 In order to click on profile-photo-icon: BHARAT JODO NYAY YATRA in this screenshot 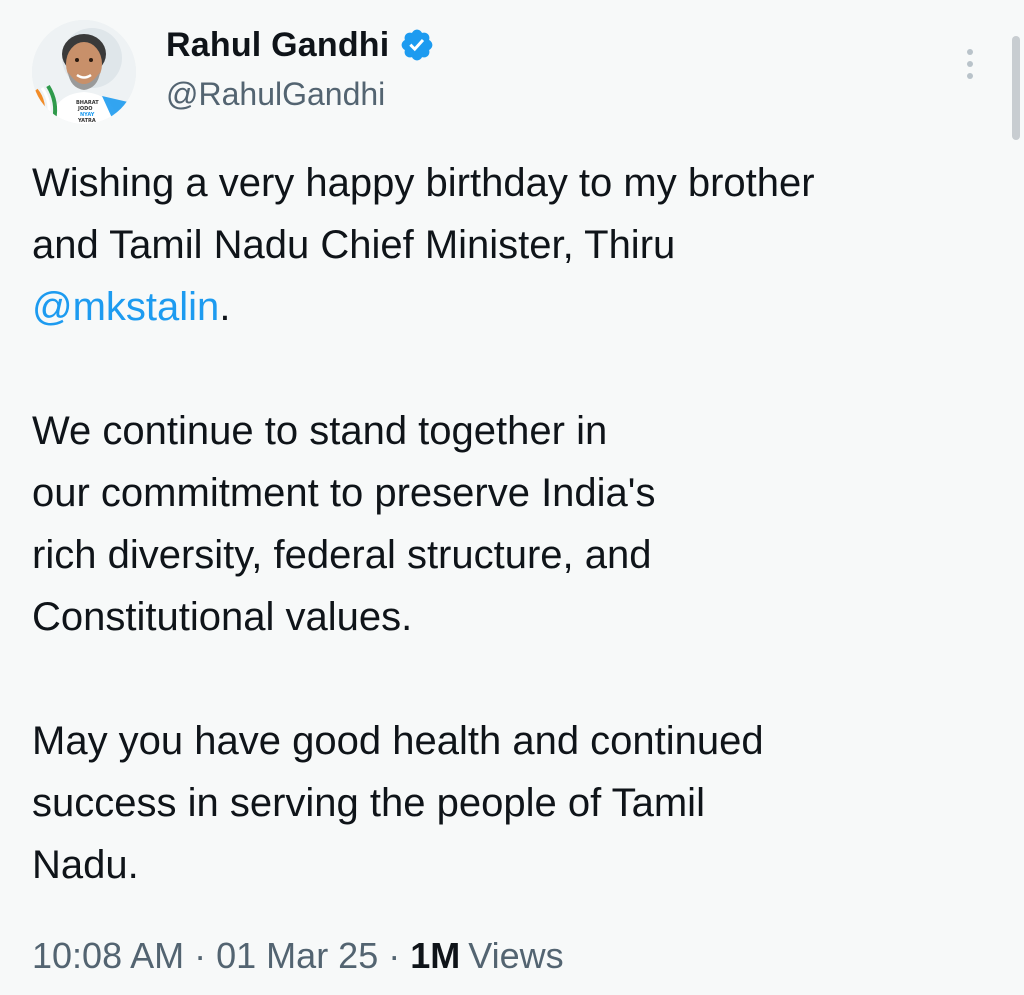, I will do `click(84, 72)`.